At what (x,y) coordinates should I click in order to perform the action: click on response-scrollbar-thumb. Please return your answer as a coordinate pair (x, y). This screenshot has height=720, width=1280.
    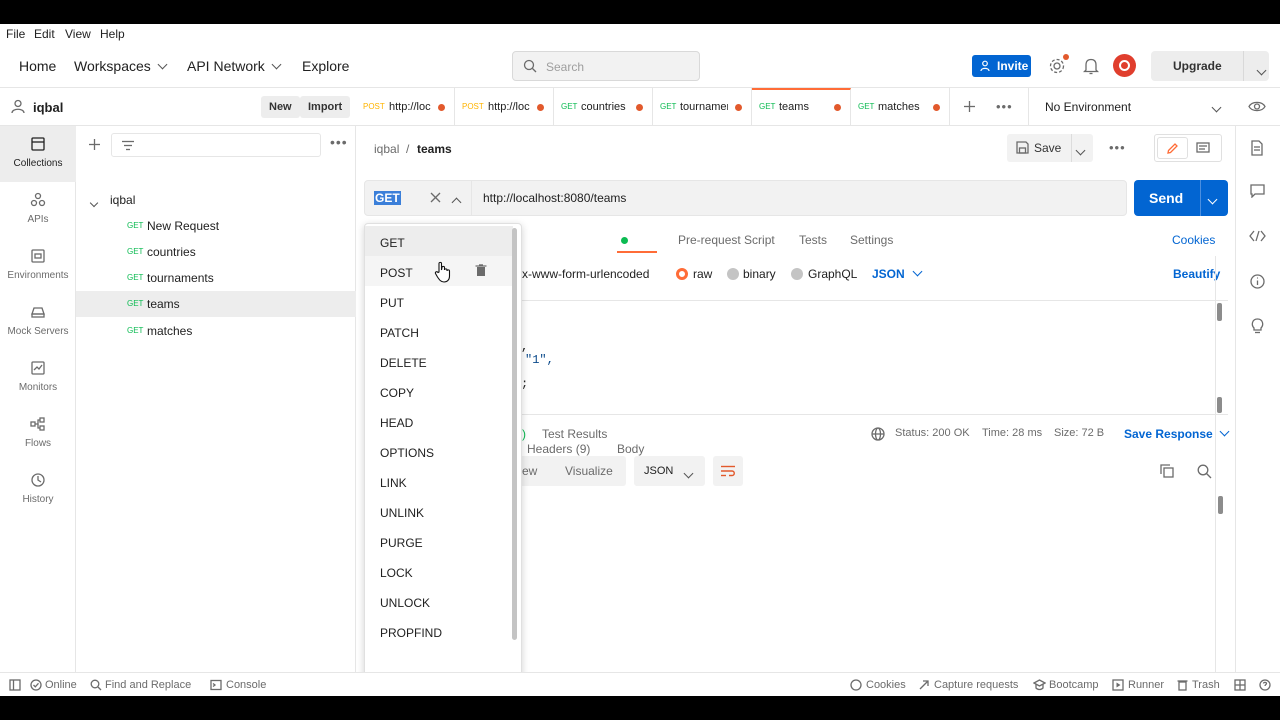
    Looking at the image, I should click on (1220, 505).